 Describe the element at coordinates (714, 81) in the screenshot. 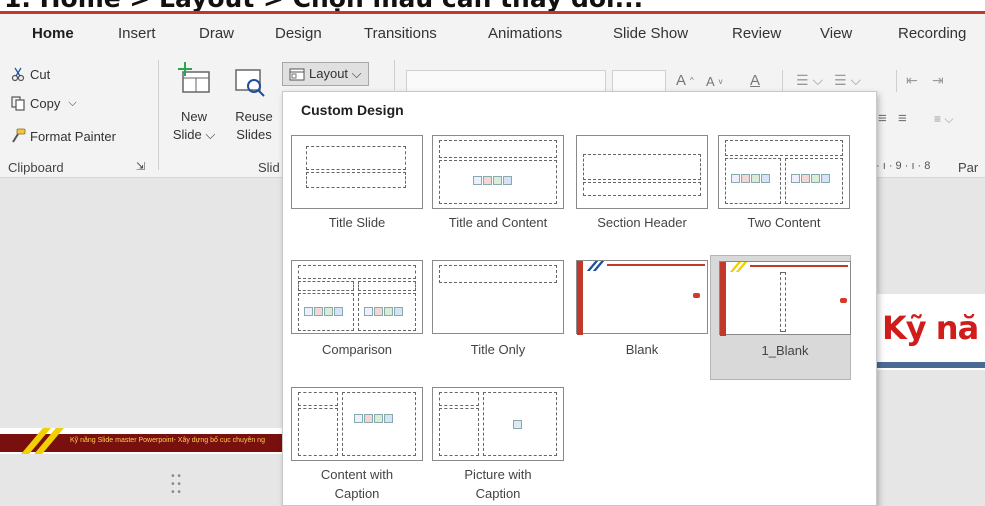

I see `decrease-font-size-icon: Av` at that location.